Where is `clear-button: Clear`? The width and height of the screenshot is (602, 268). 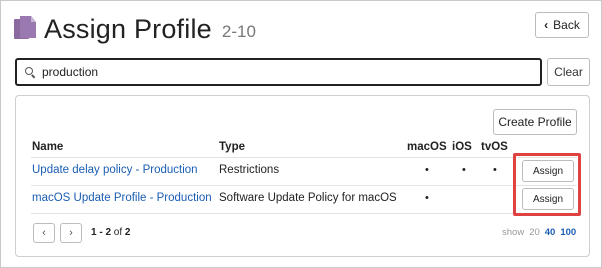
clear-button: Clear is located at coordinates (568, 72).